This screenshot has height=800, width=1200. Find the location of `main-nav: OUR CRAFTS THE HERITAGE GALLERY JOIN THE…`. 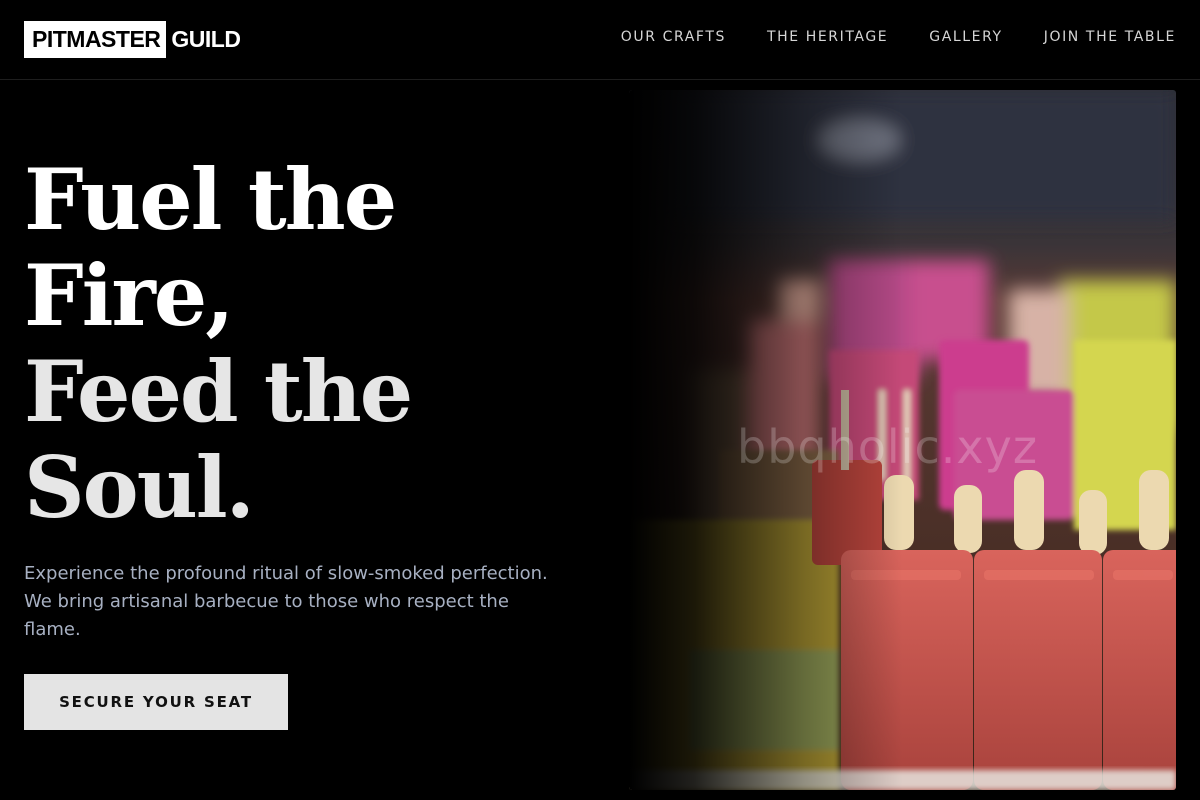

main-nav: OUR CRAFTS THE HERITAGE GALLERY JOIN THE… is located at coordinates (898, 37).